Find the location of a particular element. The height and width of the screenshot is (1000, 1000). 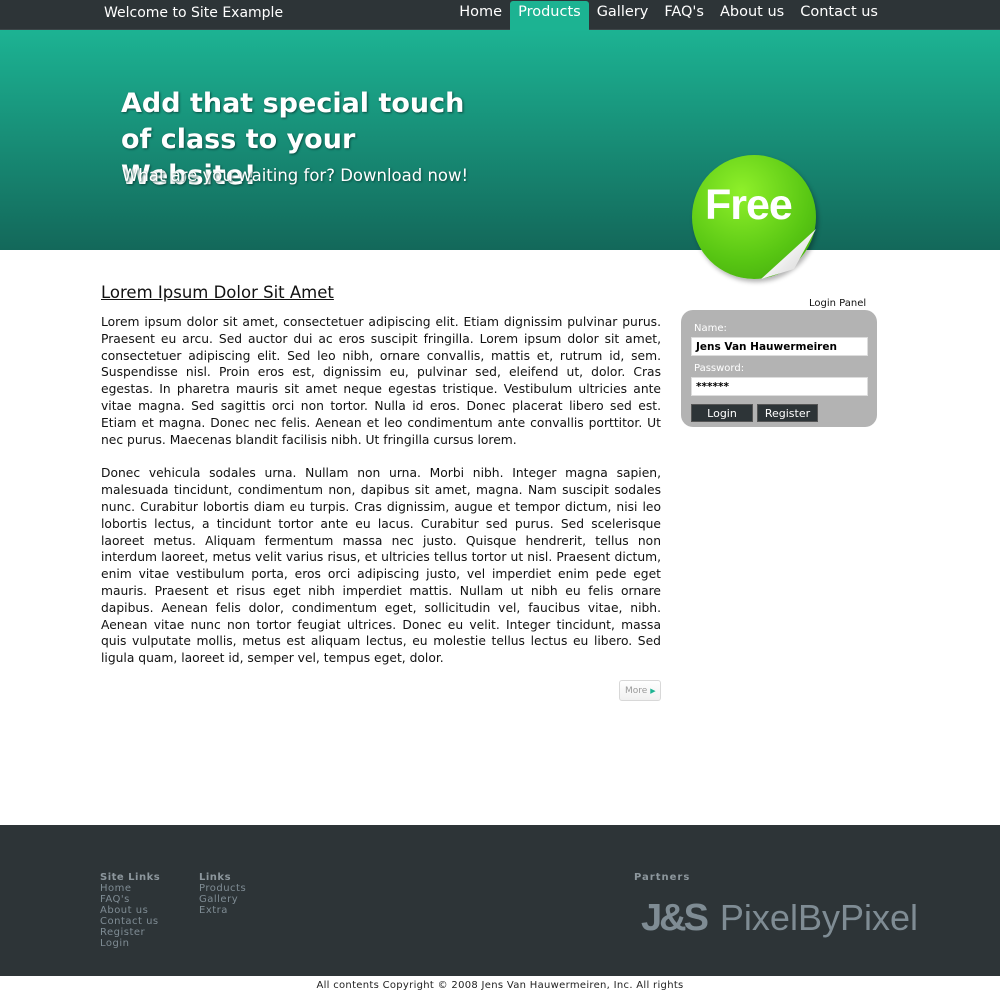

footer-heading: Site Links is located at coordinates (130, 877).